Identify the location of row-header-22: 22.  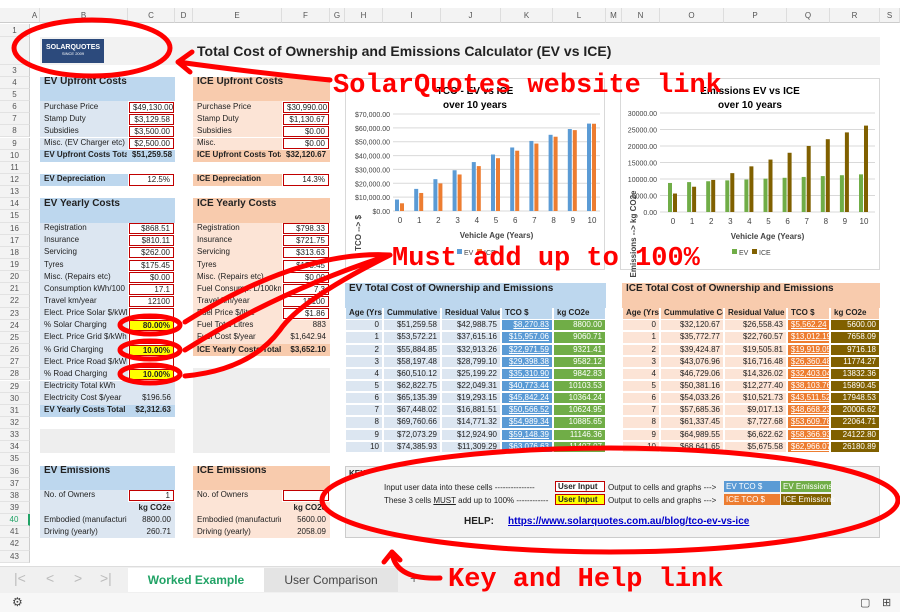
(15, 301).